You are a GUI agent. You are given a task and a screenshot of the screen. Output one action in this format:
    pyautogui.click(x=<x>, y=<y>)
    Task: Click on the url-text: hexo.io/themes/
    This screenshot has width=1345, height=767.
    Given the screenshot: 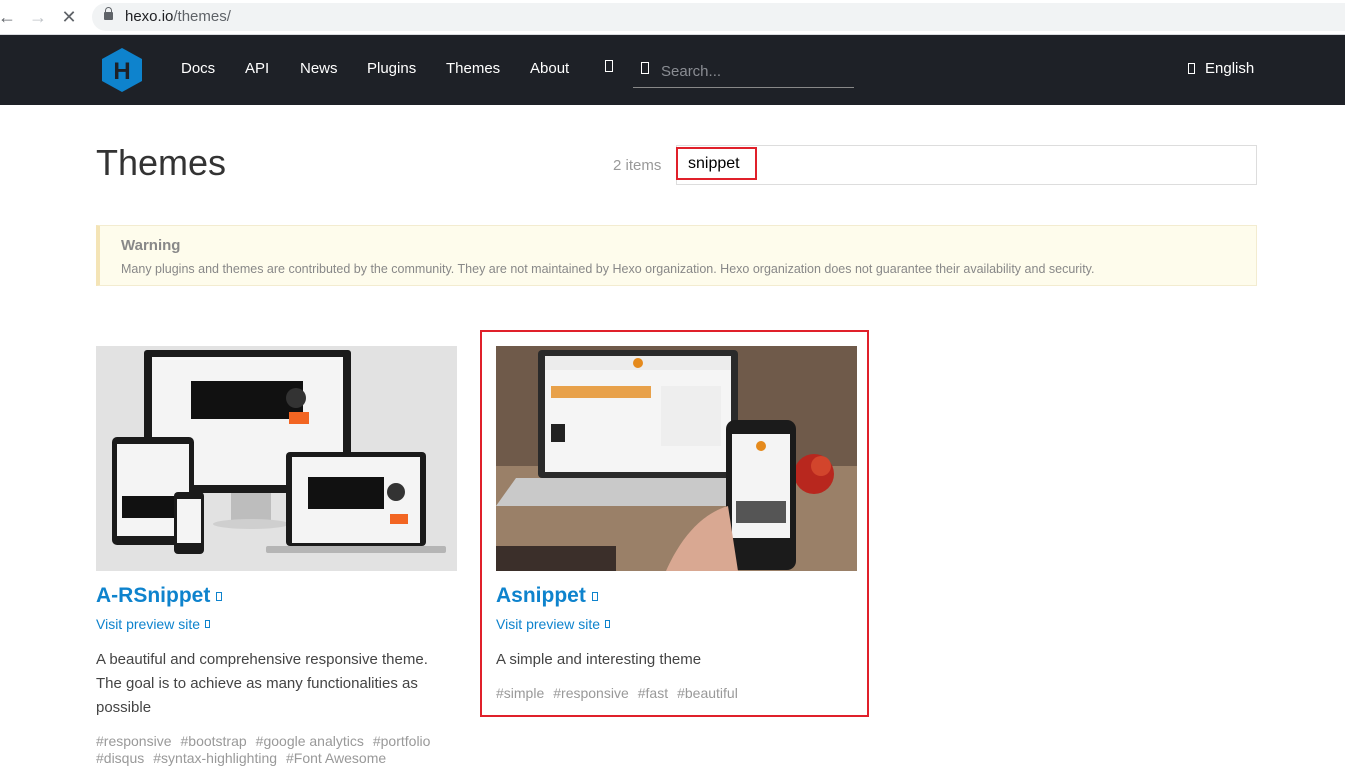 What is the action you would take?
    pyautogui.click(x=178, y=16)
    